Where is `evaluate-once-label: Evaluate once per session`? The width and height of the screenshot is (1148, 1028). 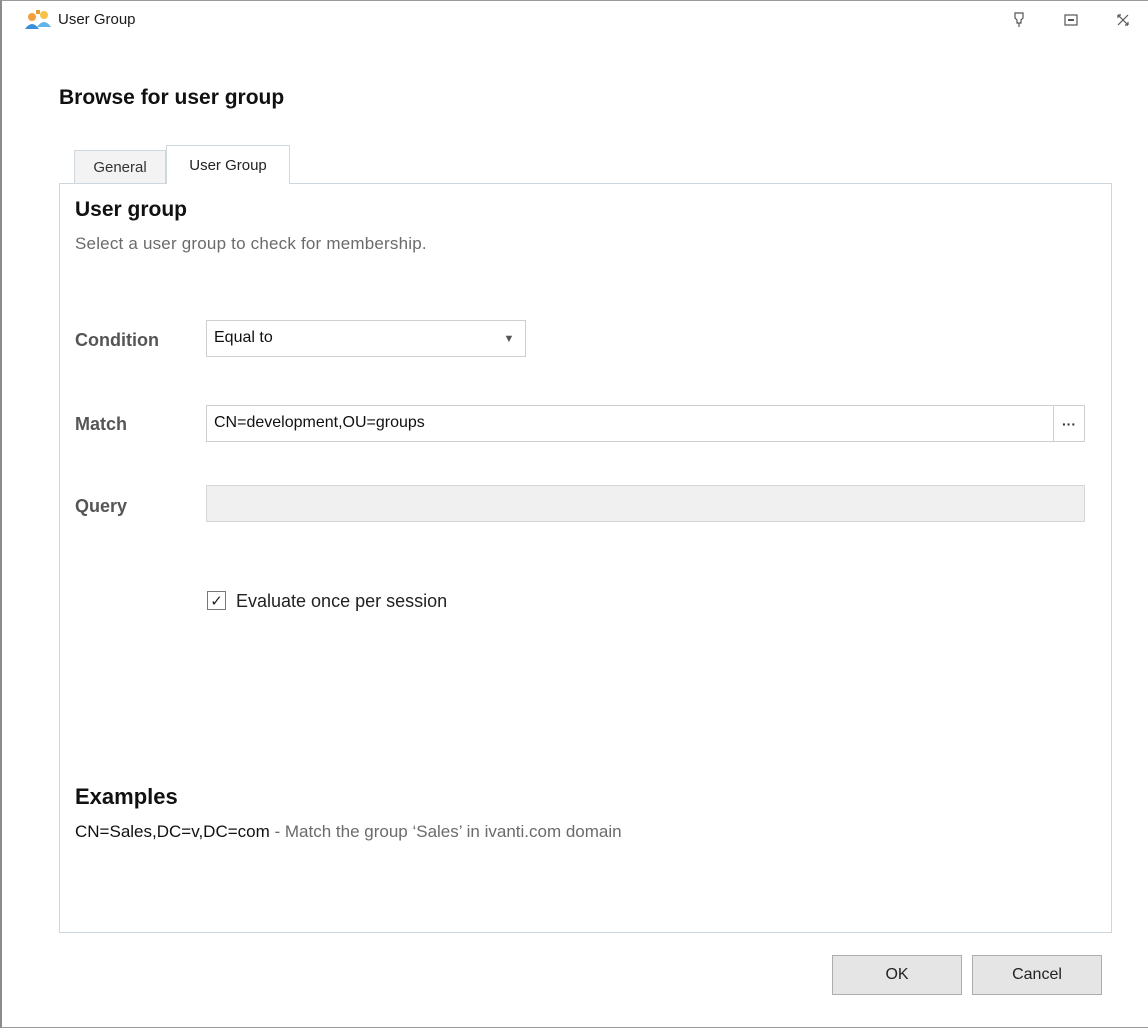 evaluate-once-label: Evaluate once per session is located at coordinates (341, 601).